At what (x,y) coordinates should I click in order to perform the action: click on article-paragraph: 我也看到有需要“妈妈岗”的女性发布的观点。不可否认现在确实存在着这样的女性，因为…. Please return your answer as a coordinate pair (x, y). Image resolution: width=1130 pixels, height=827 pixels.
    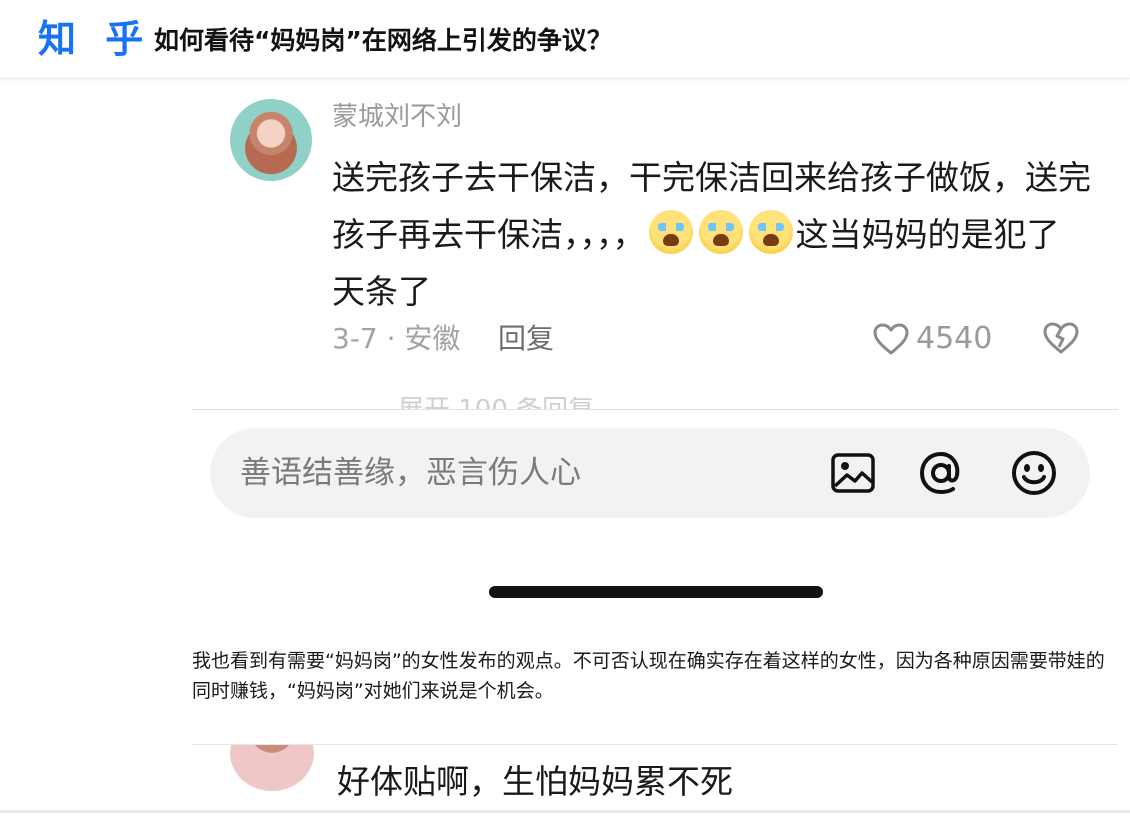
    Looking at the image, I should click on (648, 676).